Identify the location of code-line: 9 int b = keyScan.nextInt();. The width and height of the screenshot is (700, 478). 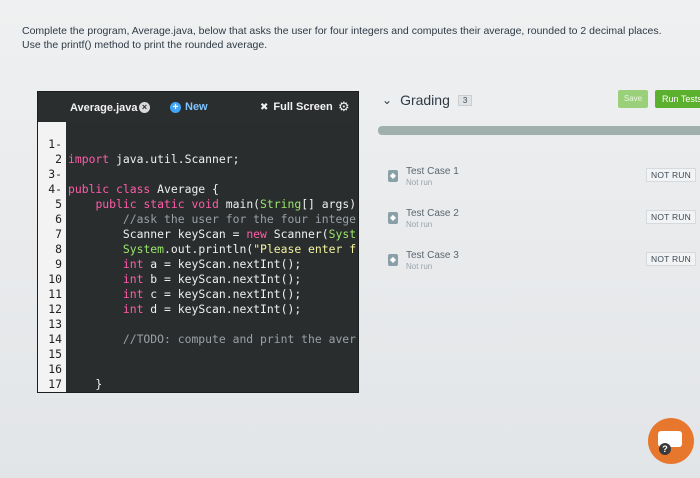
(198, 264).